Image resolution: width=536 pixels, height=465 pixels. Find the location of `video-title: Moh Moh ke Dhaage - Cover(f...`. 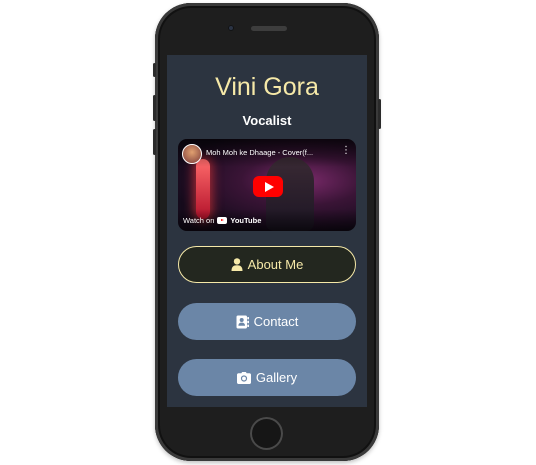

video-title: Moh Moh ke Dhaage - Cover(f... is located at coordinates (259, 152).